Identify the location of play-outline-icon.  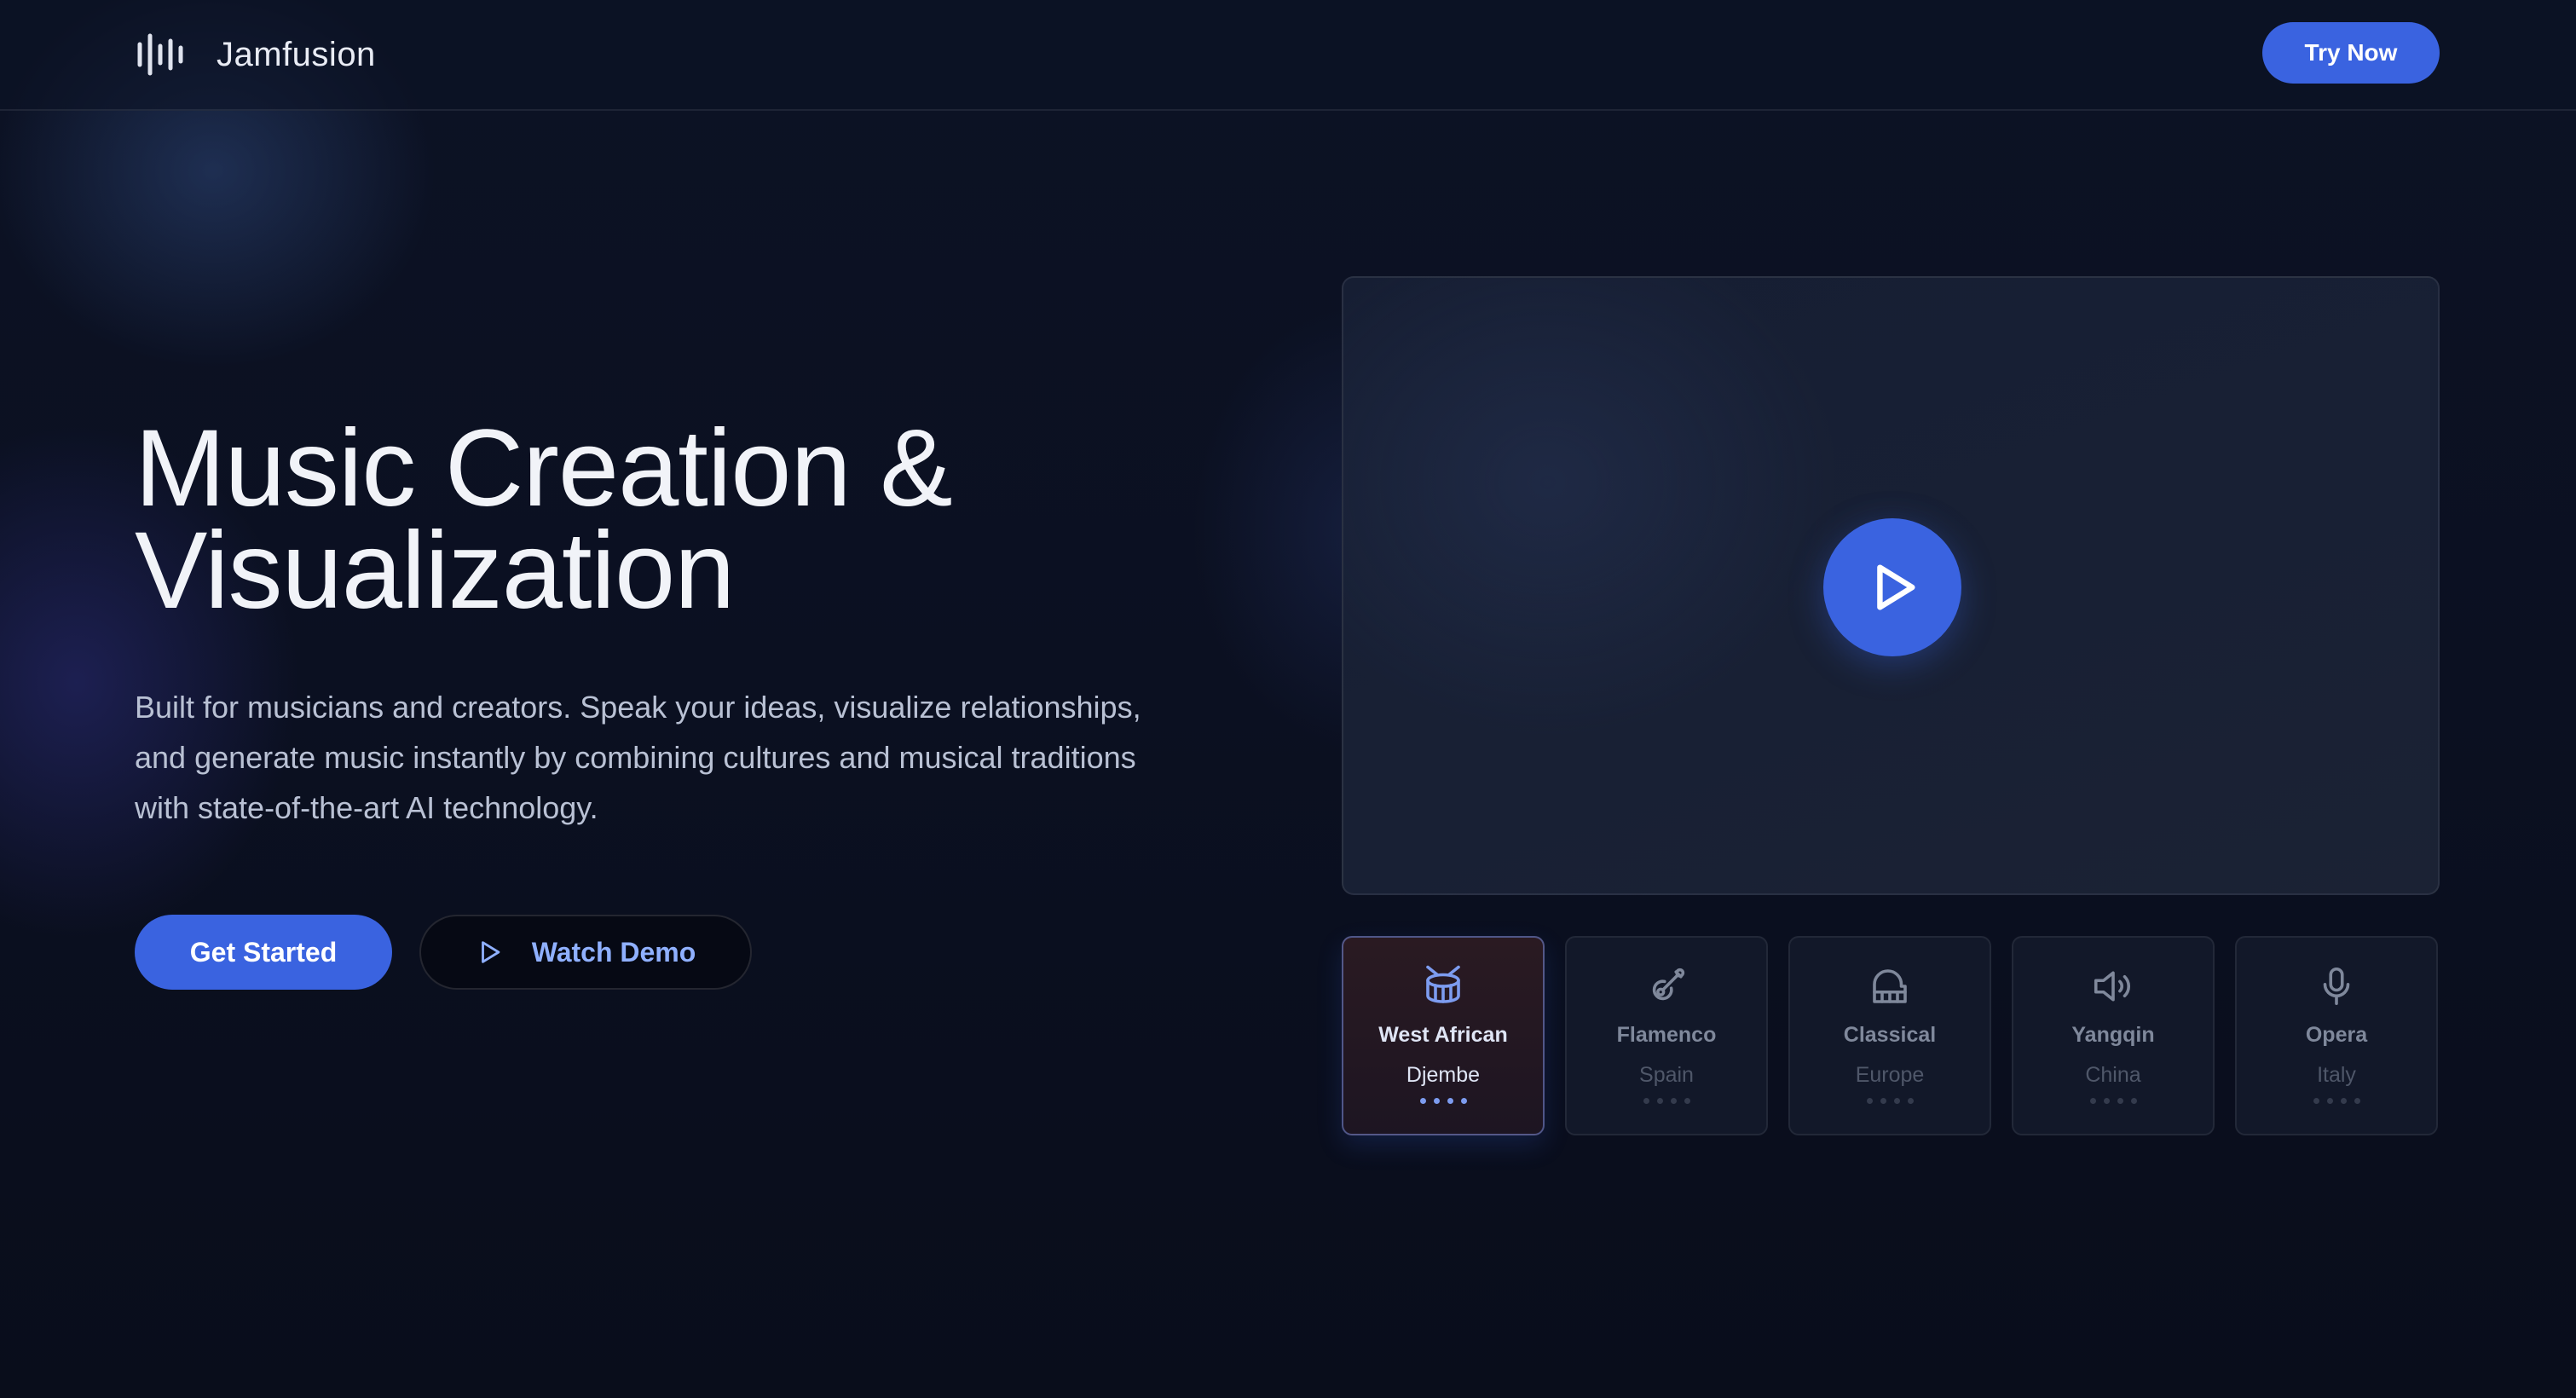
(490, 952).